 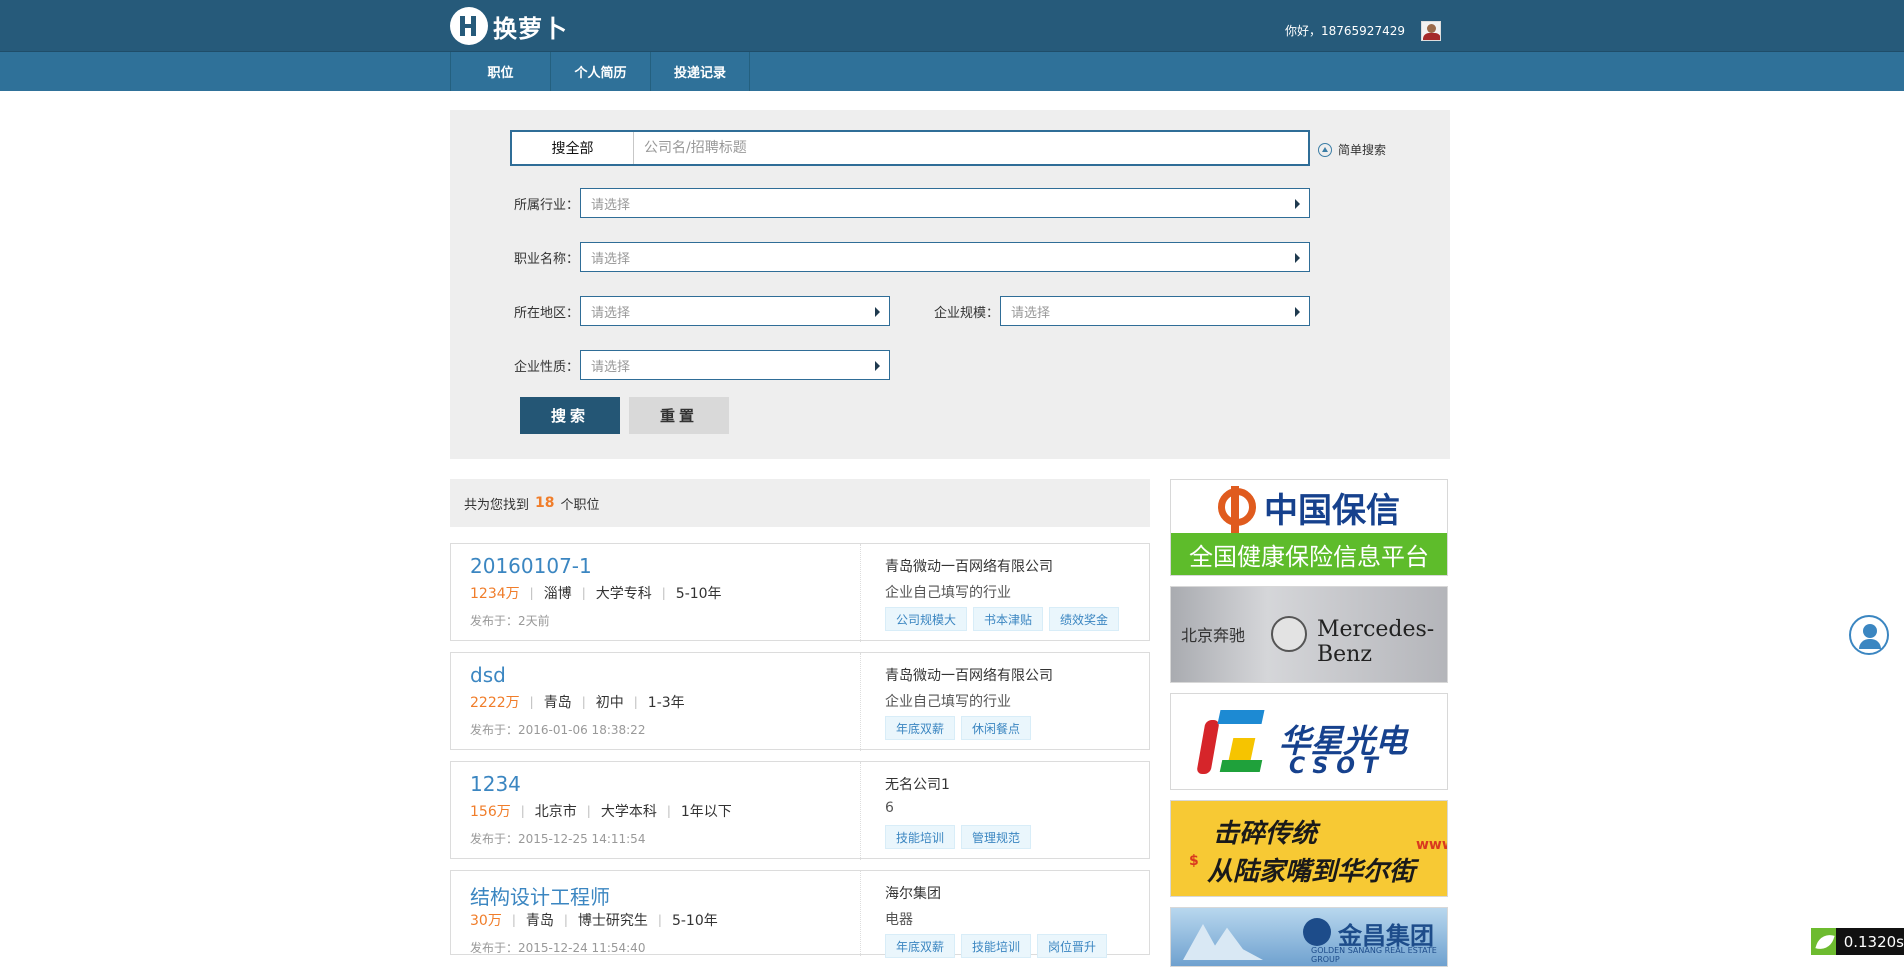 What do you see at coordinates (926, 619) in the screenshot?
I see `benefit-tag: 公司规模大` at bounding box center [926, 619].